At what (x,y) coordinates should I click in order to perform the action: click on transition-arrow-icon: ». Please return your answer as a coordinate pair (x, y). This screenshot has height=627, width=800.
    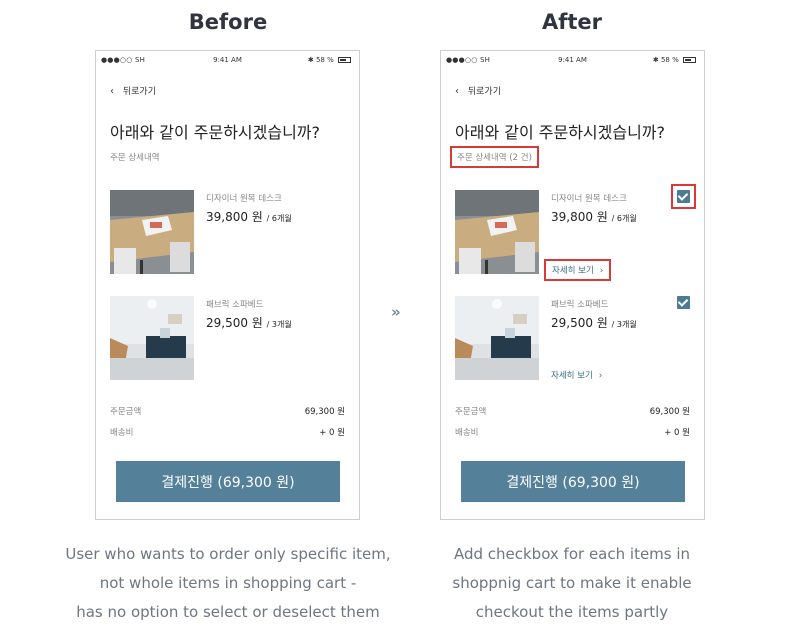
    Looking at the image, I should click on (396, 312).